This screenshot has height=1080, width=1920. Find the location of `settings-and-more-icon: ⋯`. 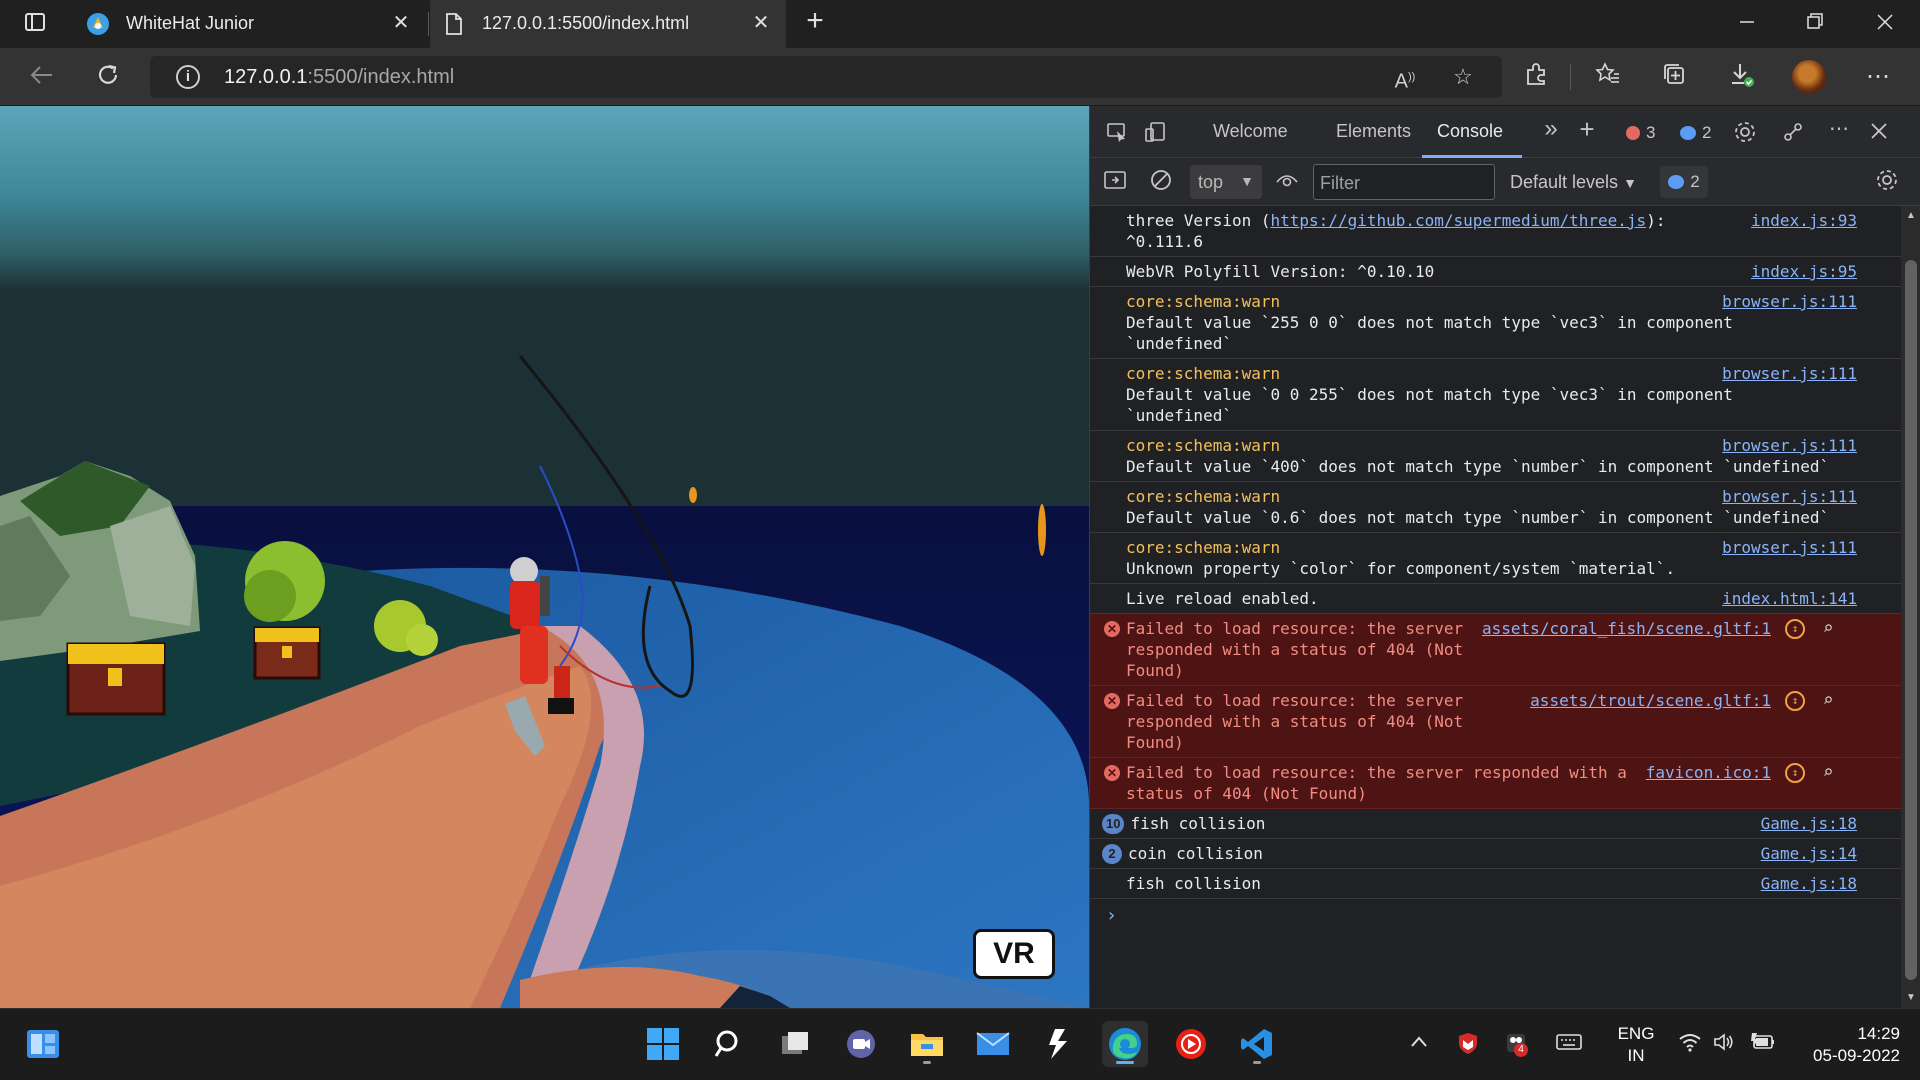

settings-and-more-icon: ⋯ is located at coordinates (1878, 77).